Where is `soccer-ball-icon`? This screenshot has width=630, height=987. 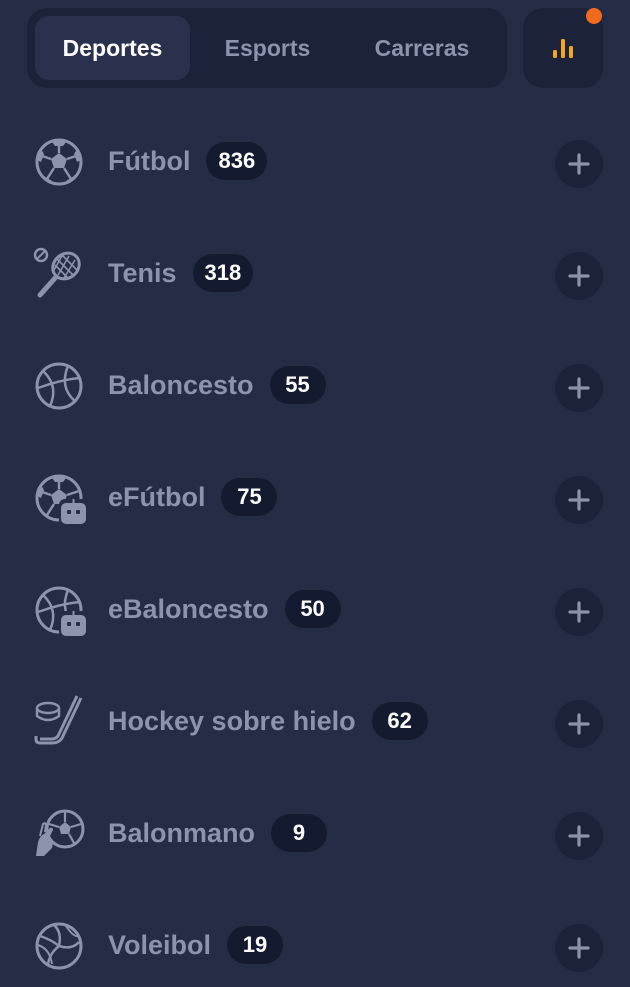
soccer-ball-icon is located at coordinates (60, 162).